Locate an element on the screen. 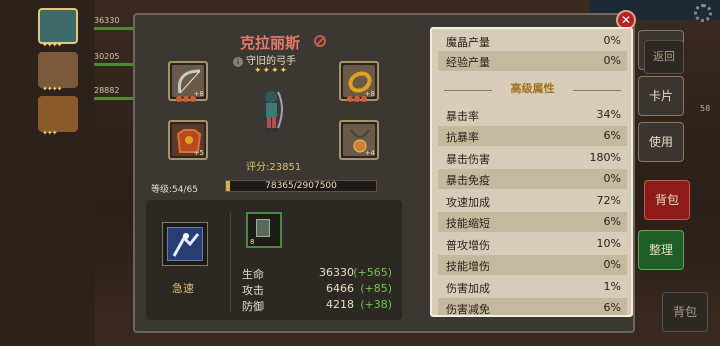 The image size is (720, 346). attr-row: 伤害减免 6% is located at coordinates (532, 307).